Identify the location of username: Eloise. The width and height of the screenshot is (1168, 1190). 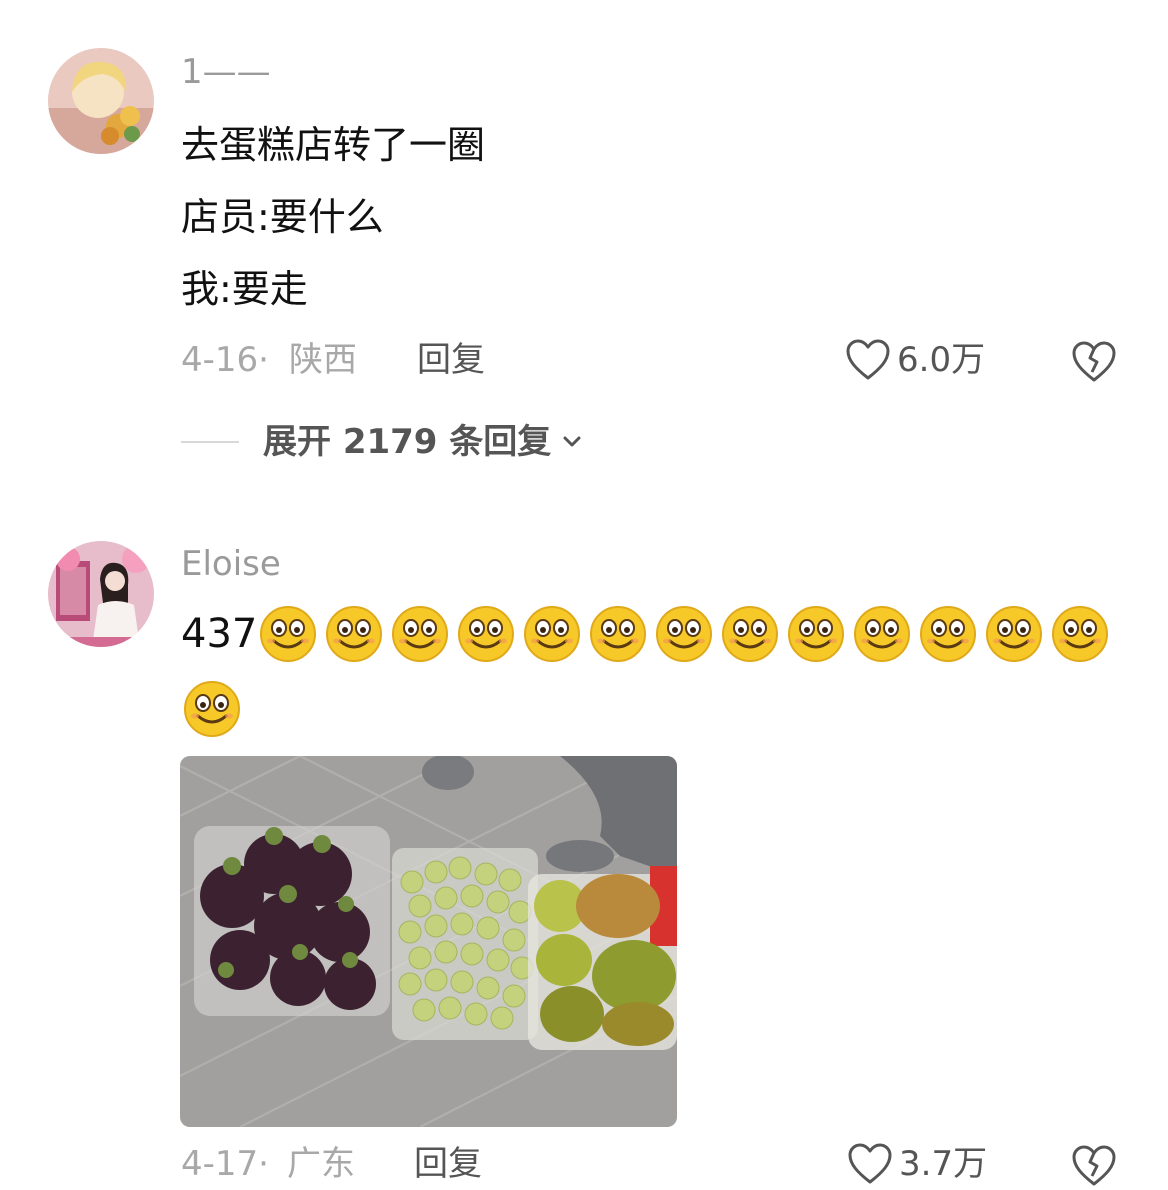
(231, 564).